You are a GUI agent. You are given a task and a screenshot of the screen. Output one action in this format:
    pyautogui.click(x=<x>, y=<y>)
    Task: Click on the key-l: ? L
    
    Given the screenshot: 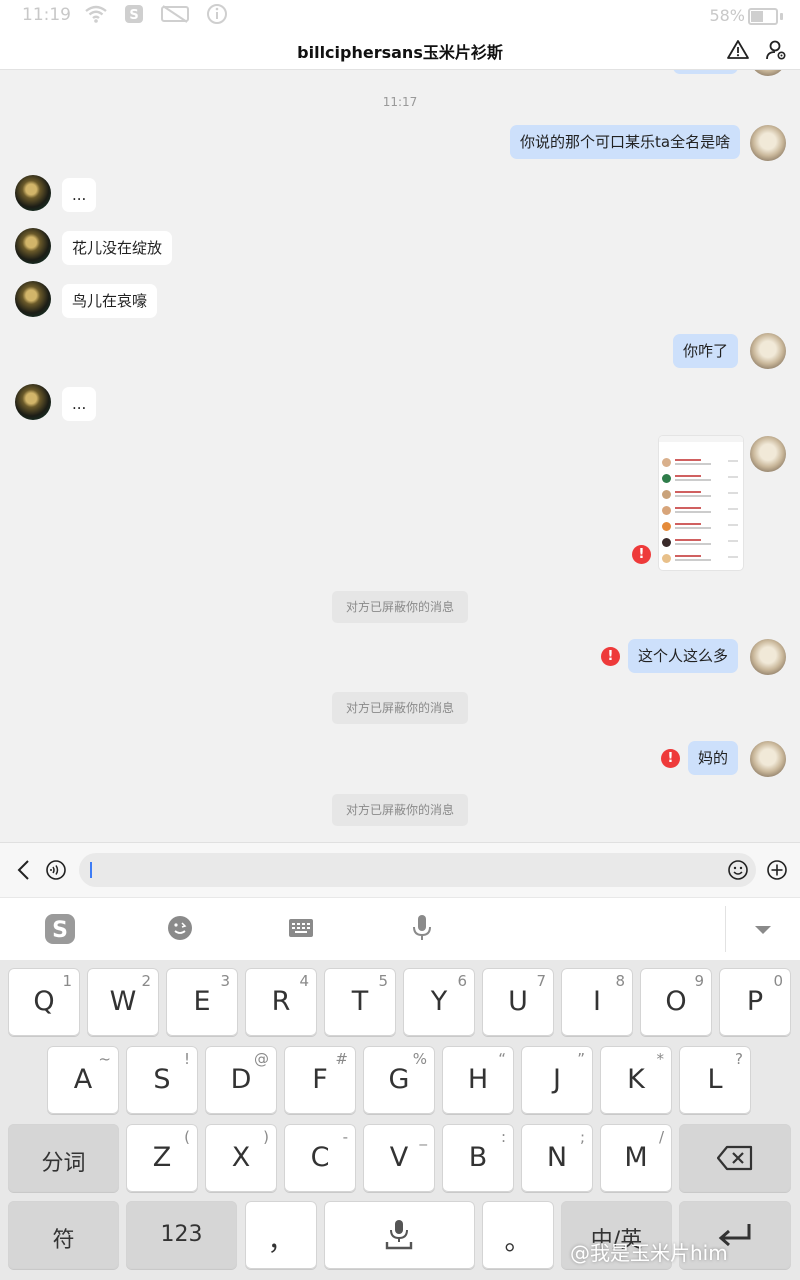 What is the action you would take?
    pyautogui.click(x=715, y=1080)
    